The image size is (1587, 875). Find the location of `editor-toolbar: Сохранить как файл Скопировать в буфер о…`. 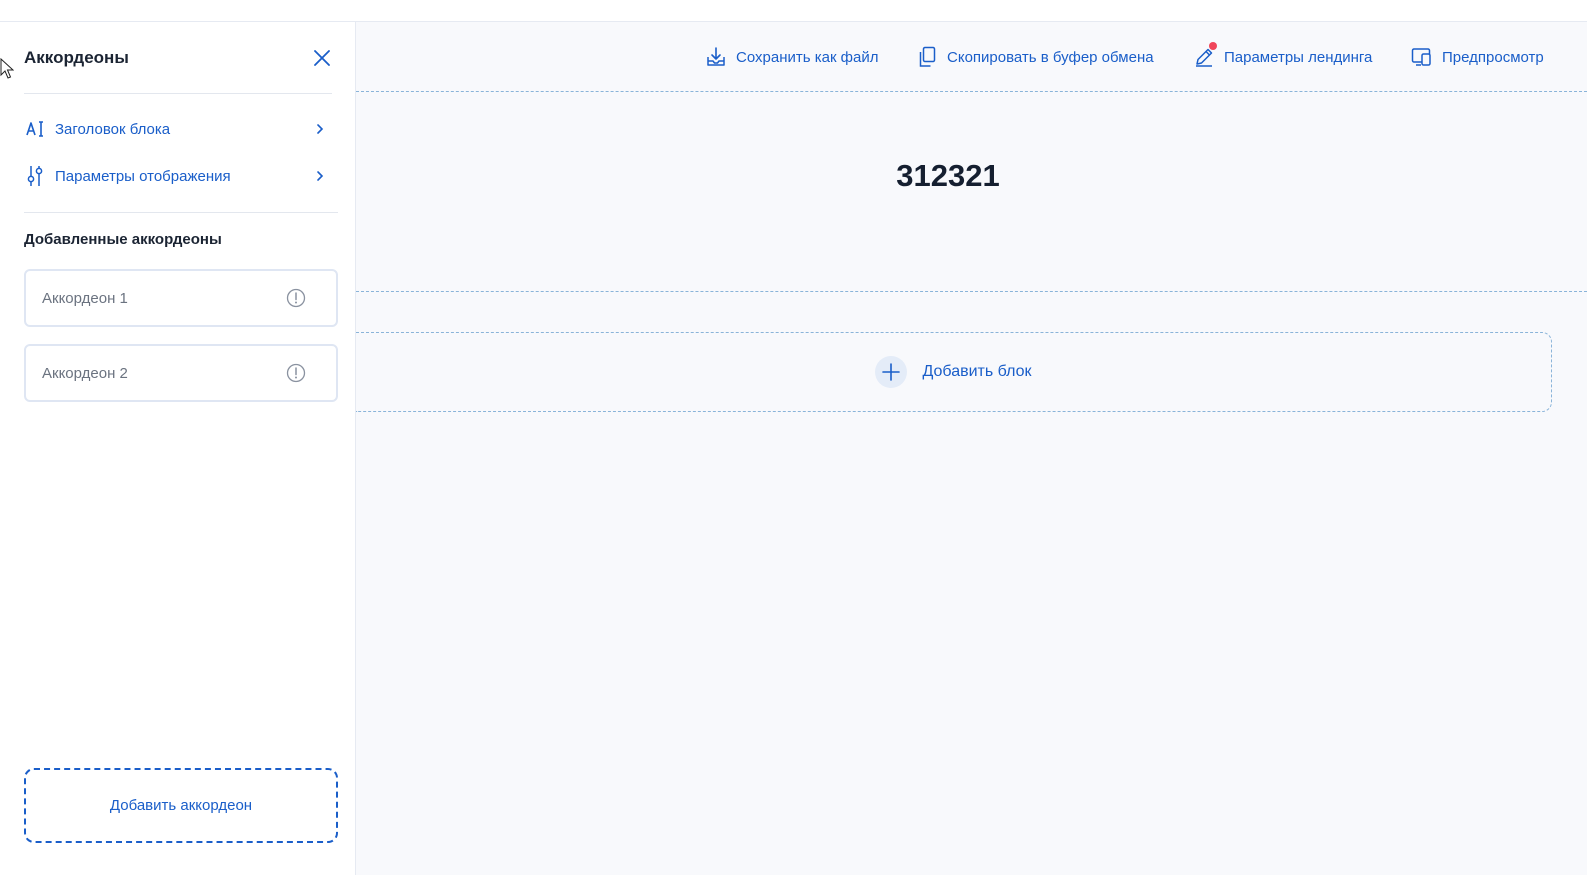

editor-toolbar: Сохранить как файл Скопировать в буфер о… is located at coordinates (971, 57).